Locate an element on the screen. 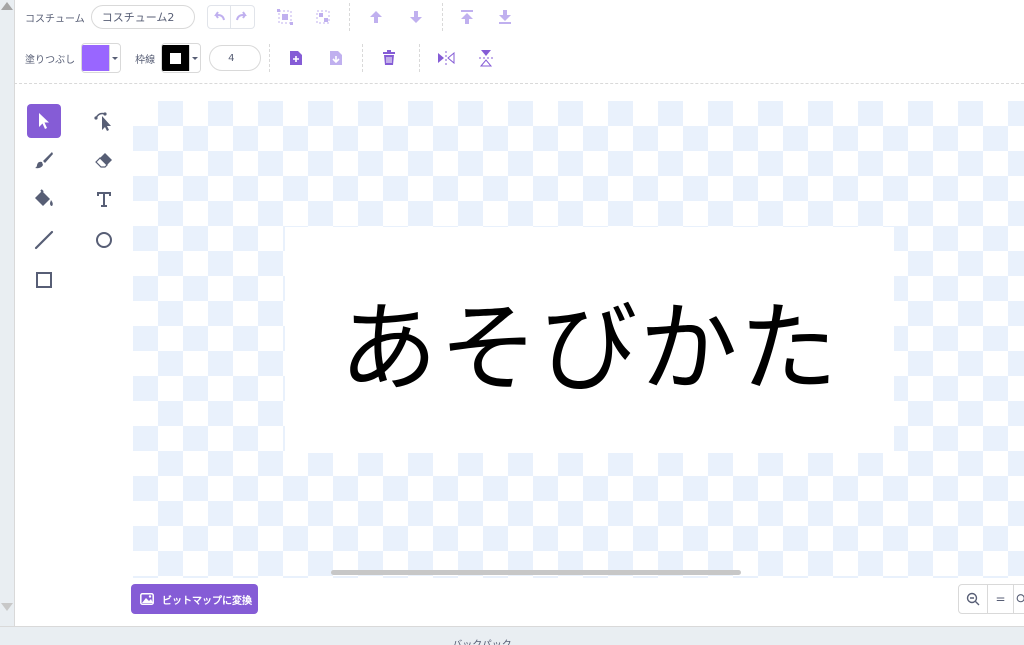 This screenshot has width=1024, height=645. canvas-horizontal-scrollbar is located at coordinates (536, 572).